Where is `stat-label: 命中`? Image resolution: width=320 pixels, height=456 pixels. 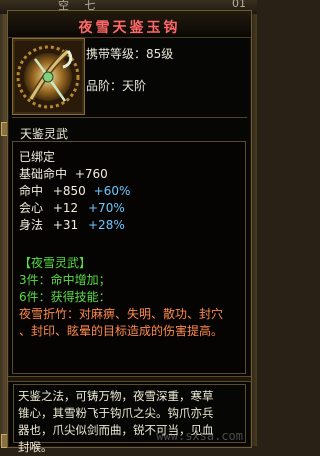 stat-label: 命中 is located at coordinates (31, 191).